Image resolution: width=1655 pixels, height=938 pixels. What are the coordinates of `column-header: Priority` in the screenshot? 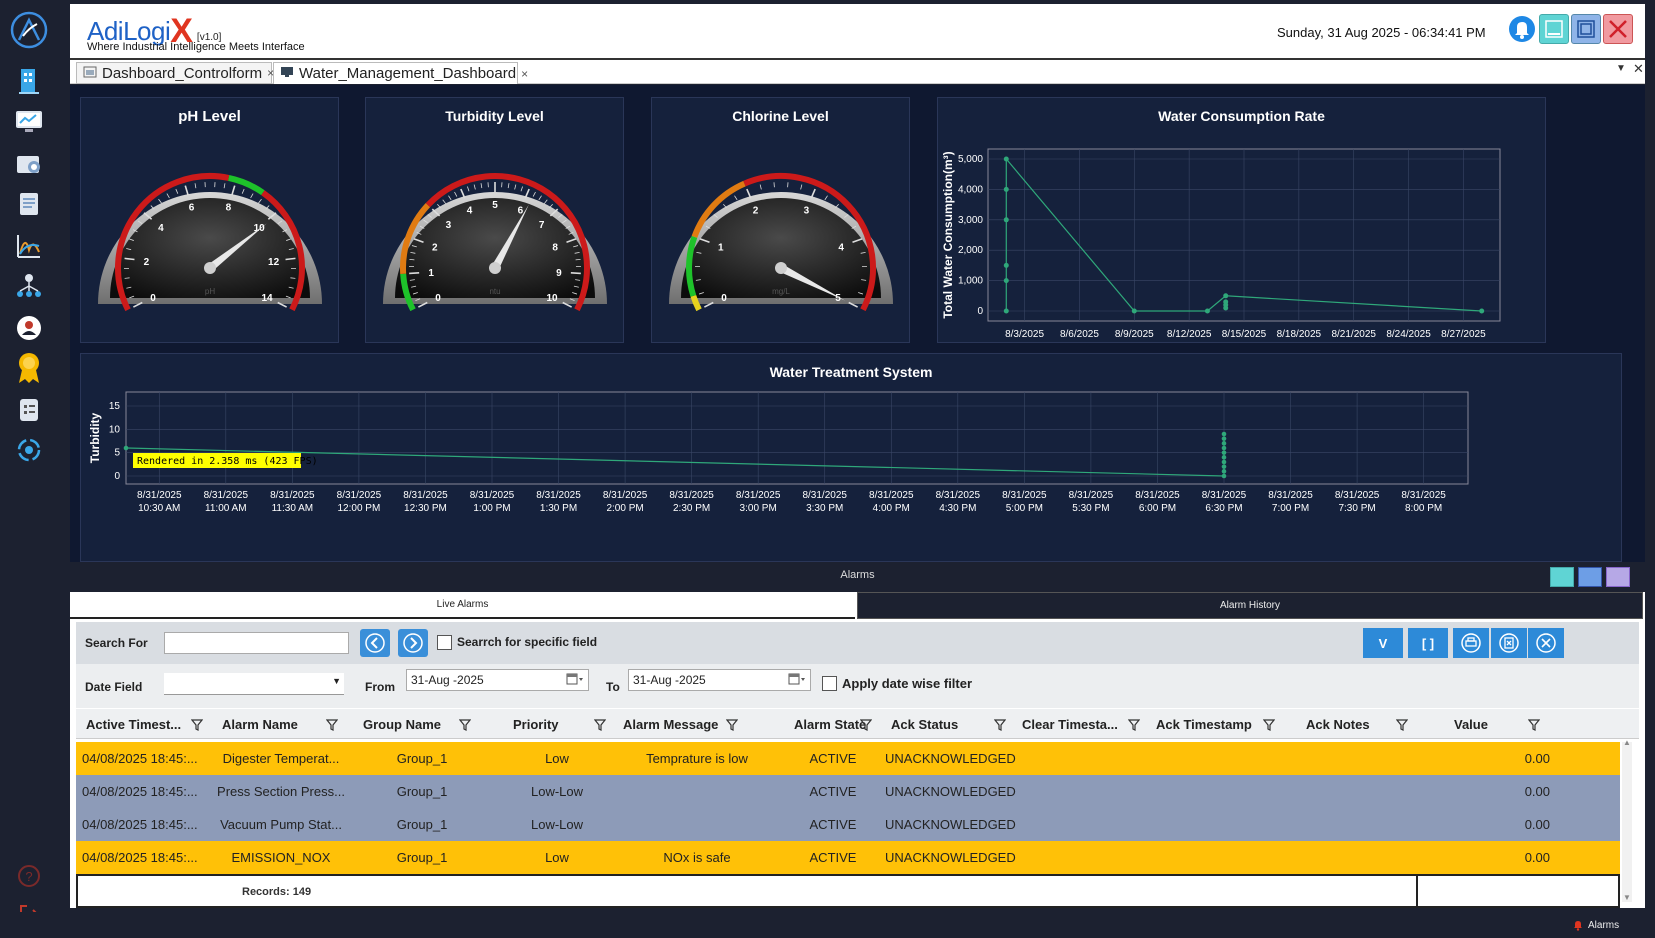 It's located at (536, 724).